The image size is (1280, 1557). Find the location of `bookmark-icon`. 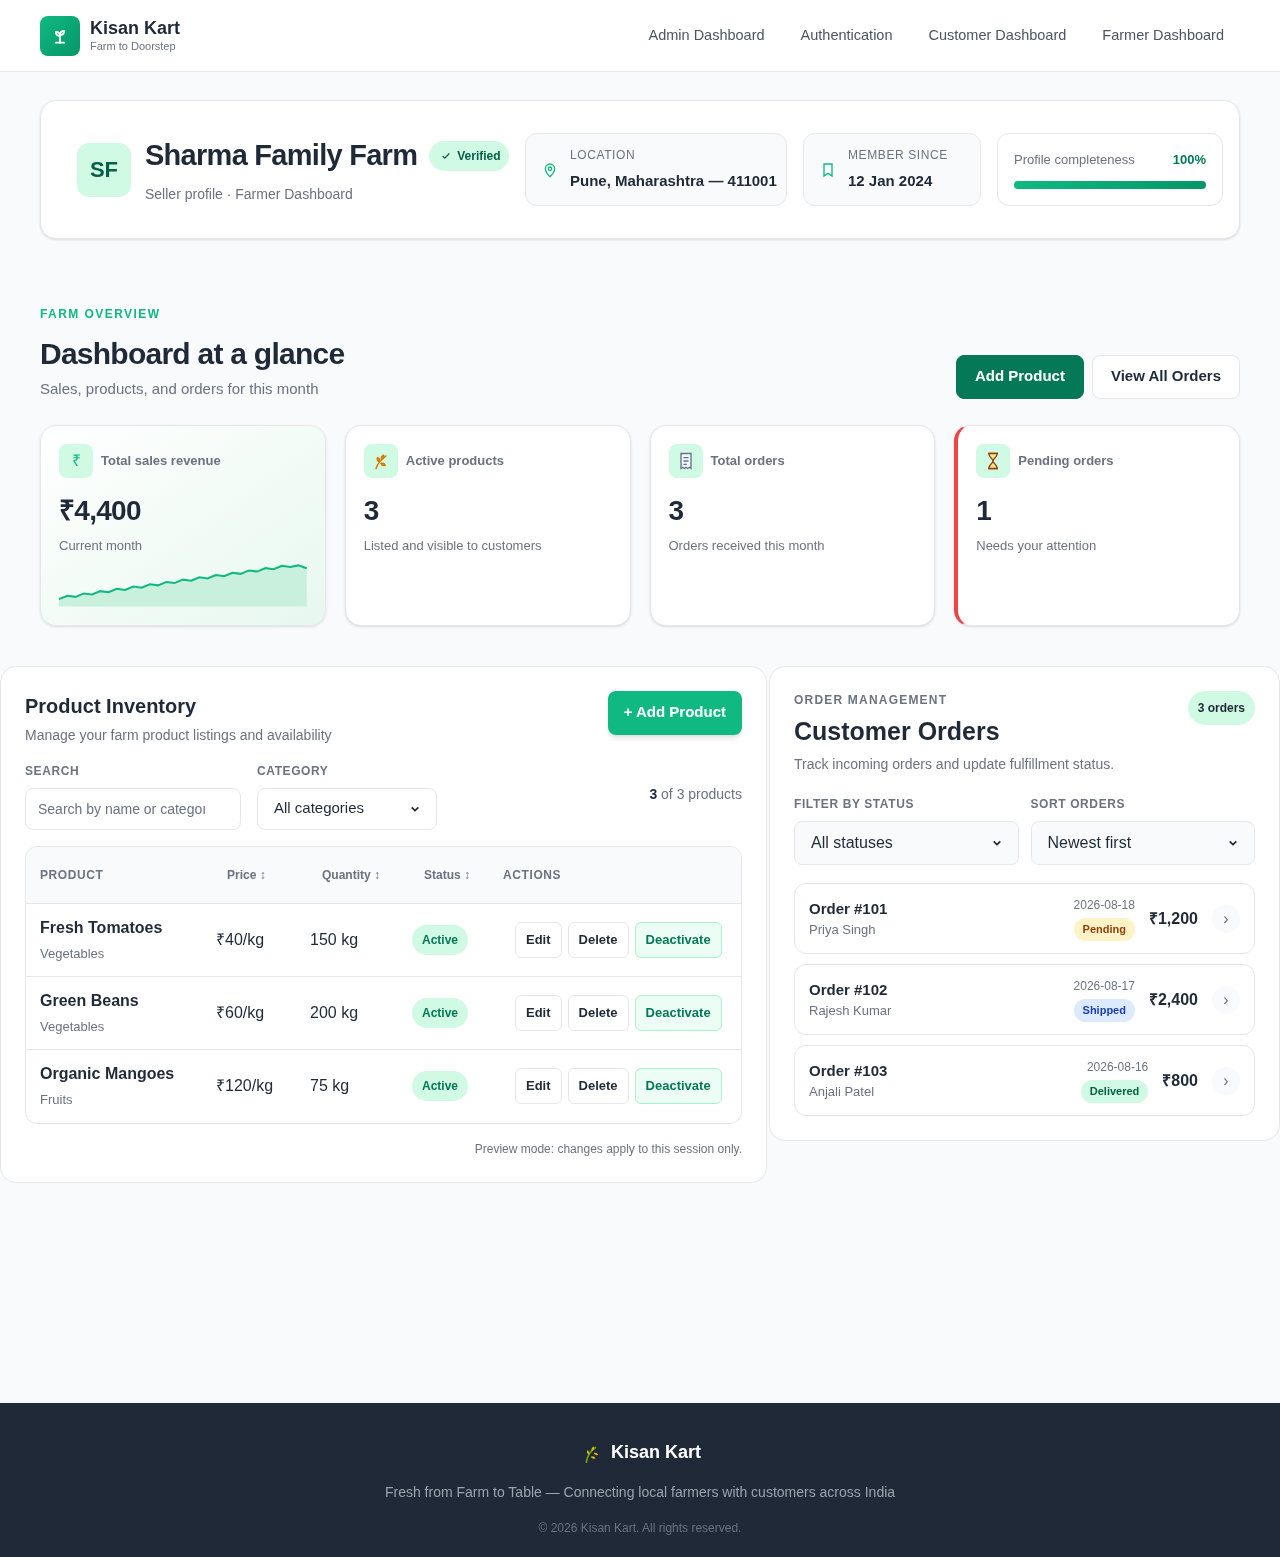

bookmark-icon is located at coordinates (828, 169).